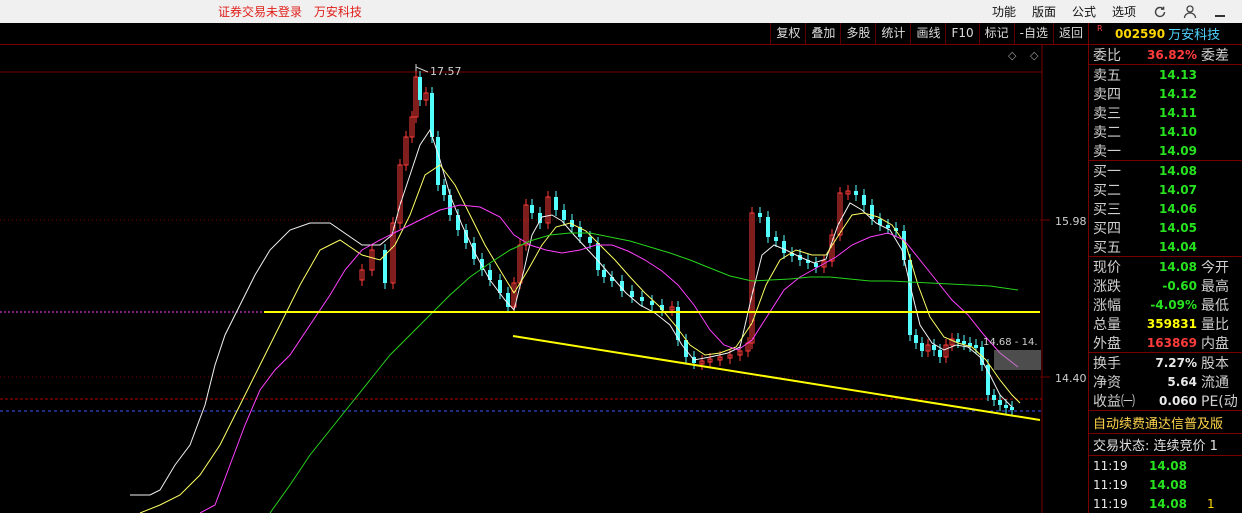 The width and height of the screenshot is (1242, 513). Describe the element at coordinates (1107, 363) in the screenshot. I see `stat-label: 换手` at that location.